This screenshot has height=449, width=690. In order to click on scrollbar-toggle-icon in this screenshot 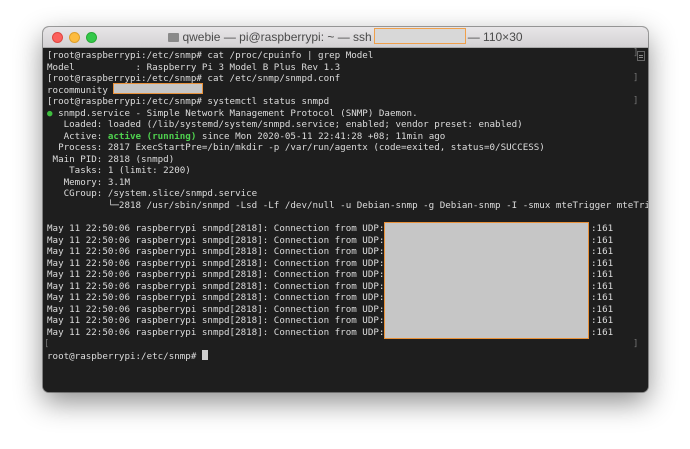, I will do `click(641, 56)`.